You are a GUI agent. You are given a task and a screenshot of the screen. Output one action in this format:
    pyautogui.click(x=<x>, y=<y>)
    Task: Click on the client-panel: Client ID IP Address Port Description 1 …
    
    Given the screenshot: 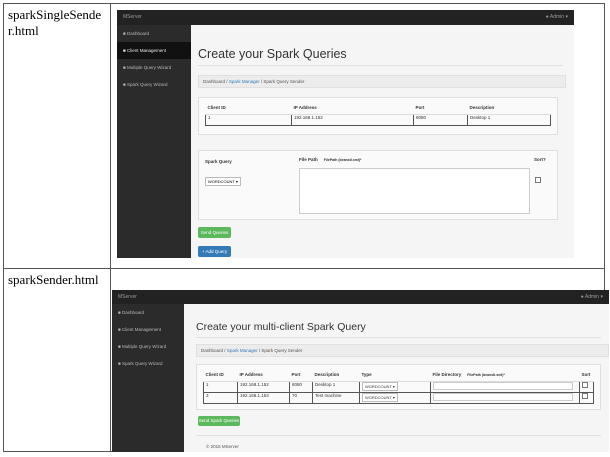 What is the action you would take?
    pyautogui.click(x=378, y=116)
    